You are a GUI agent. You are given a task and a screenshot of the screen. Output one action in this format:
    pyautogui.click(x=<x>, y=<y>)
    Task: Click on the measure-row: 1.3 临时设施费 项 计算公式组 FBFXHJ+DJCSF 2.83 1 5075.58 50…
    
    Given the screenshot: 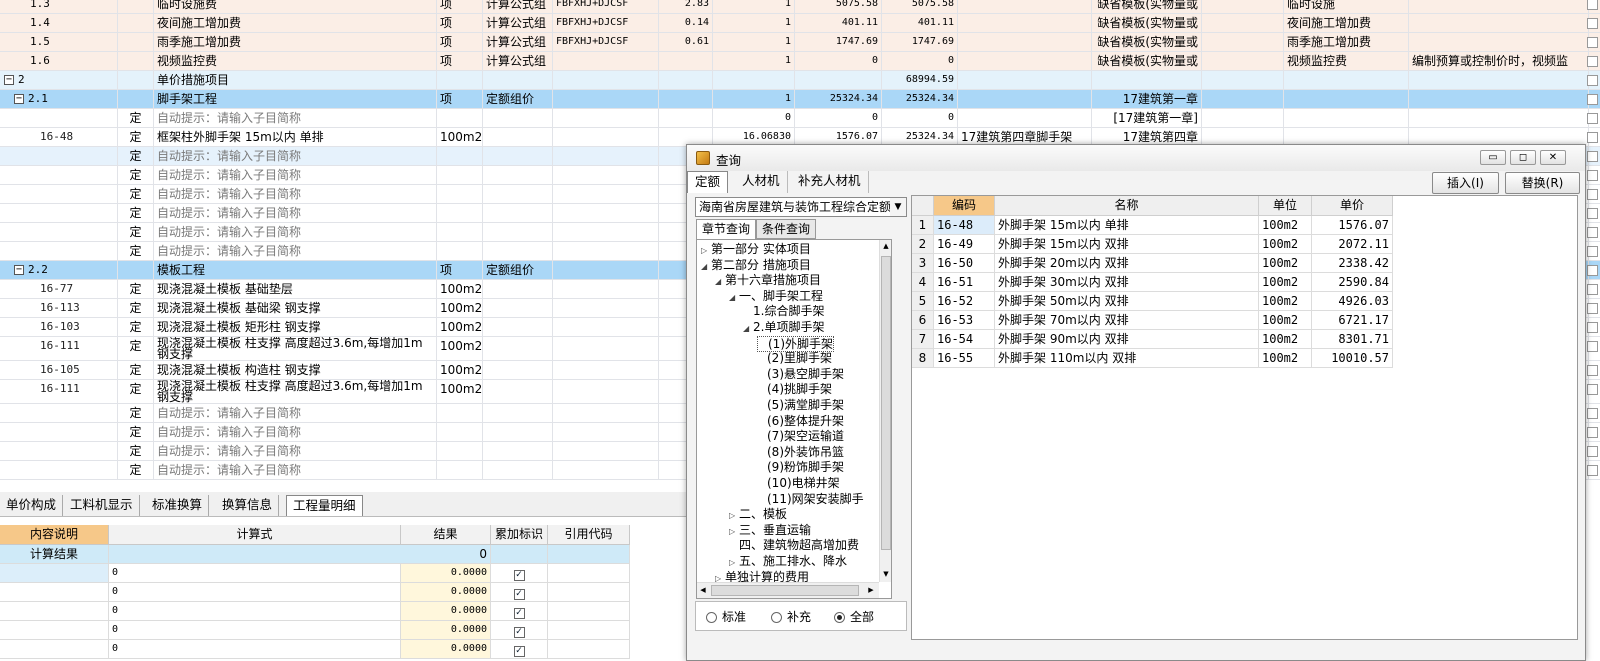 What is the action you would take?
    pyautogui.click(x=800, y=7)
    